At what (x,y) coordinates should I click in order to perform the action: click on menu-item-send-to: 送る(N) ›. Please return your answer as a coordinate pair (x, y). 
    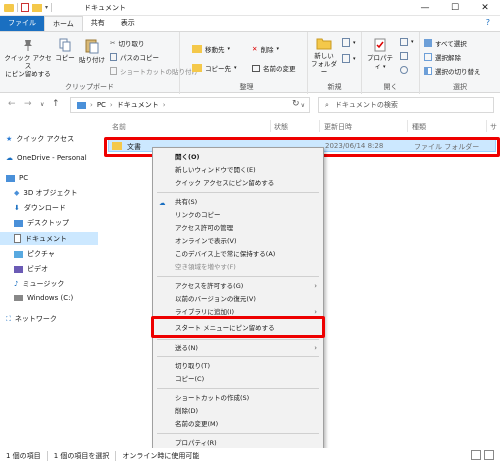
    Looking at the image, I should click on (238, 348).